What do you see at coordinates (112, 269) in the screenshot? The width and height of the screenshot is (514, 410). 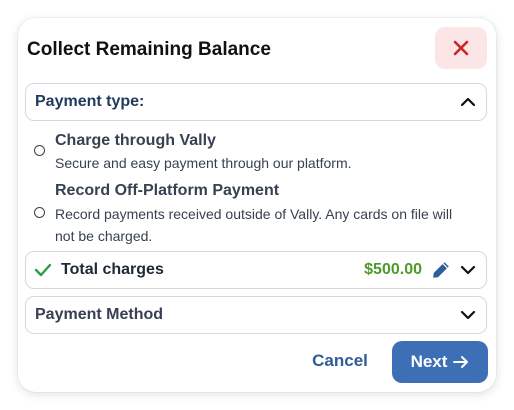 I see `total-charges-label: Total charges` at bounding box center [112, 269].